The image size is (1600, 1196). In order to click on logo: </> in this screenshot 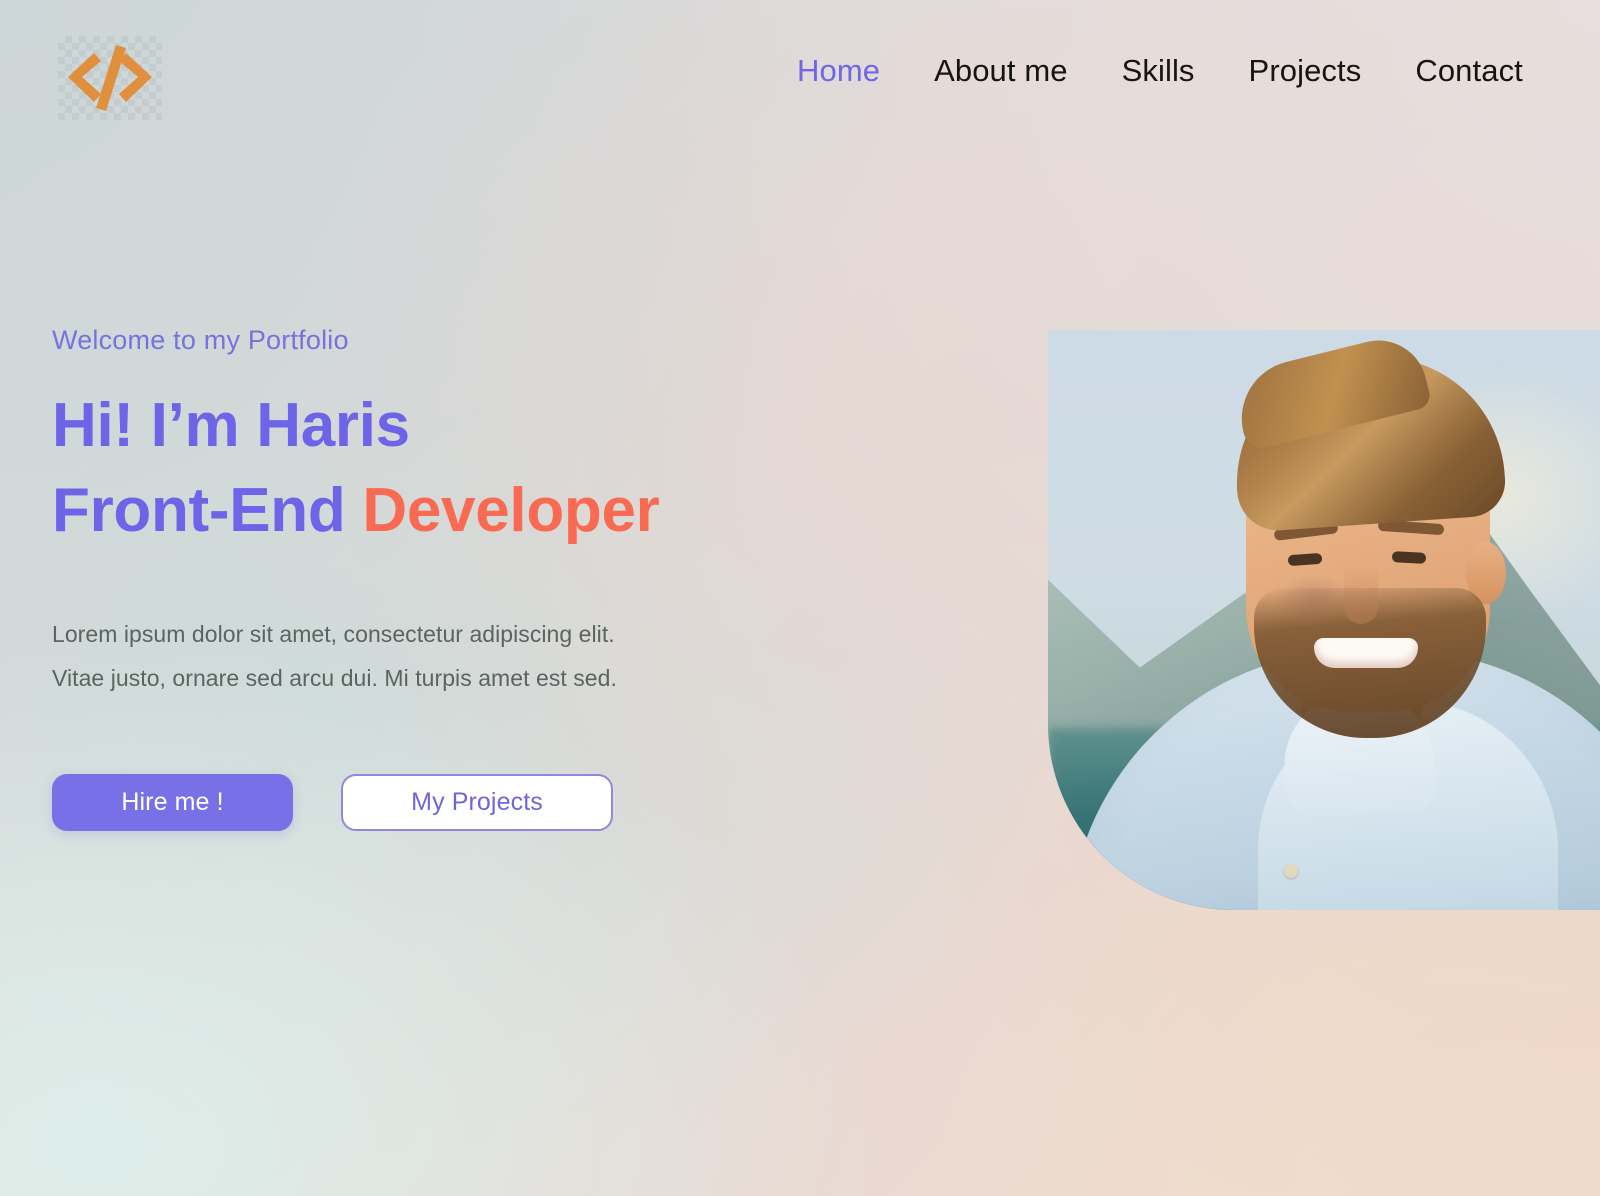, I will do `click(110, 78)`.